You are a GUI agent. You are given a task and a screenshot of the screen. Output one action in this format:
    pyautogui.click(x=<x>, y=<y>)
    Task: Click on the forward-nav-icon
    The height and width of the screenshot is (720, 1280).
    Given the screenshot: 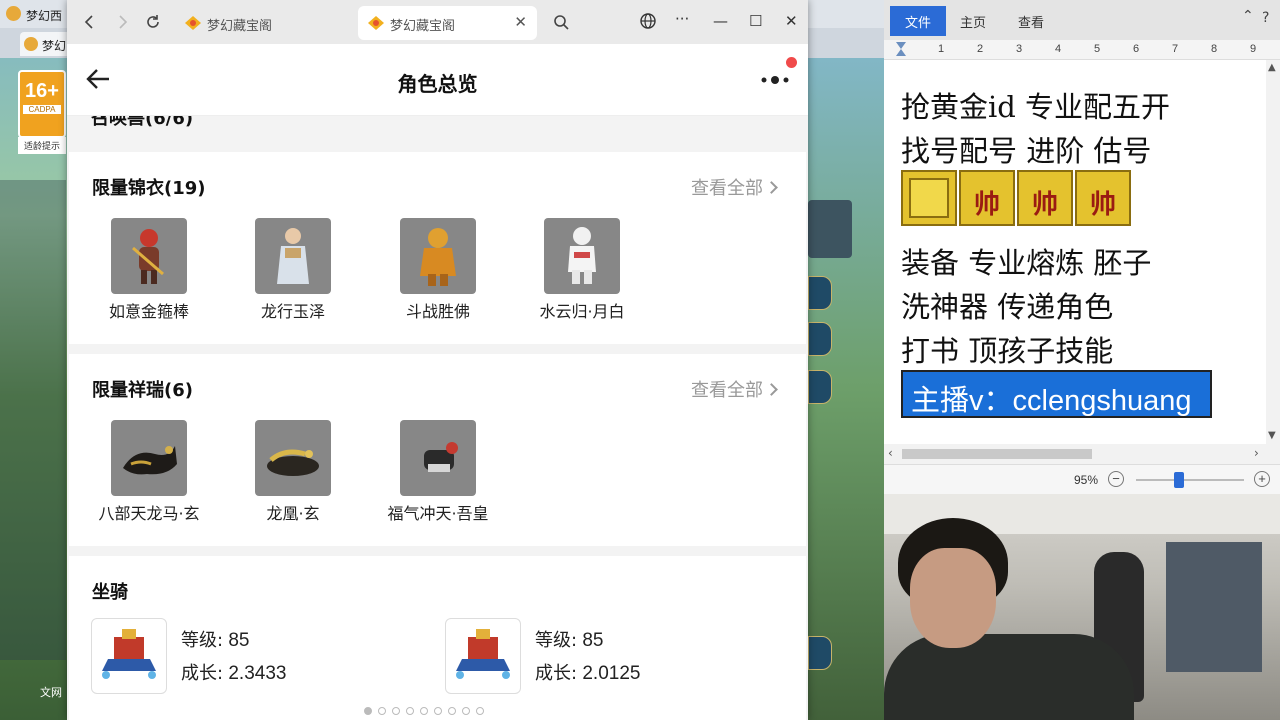 What is the action you would take?
    pyautogui.click(x=123, y=22)
    